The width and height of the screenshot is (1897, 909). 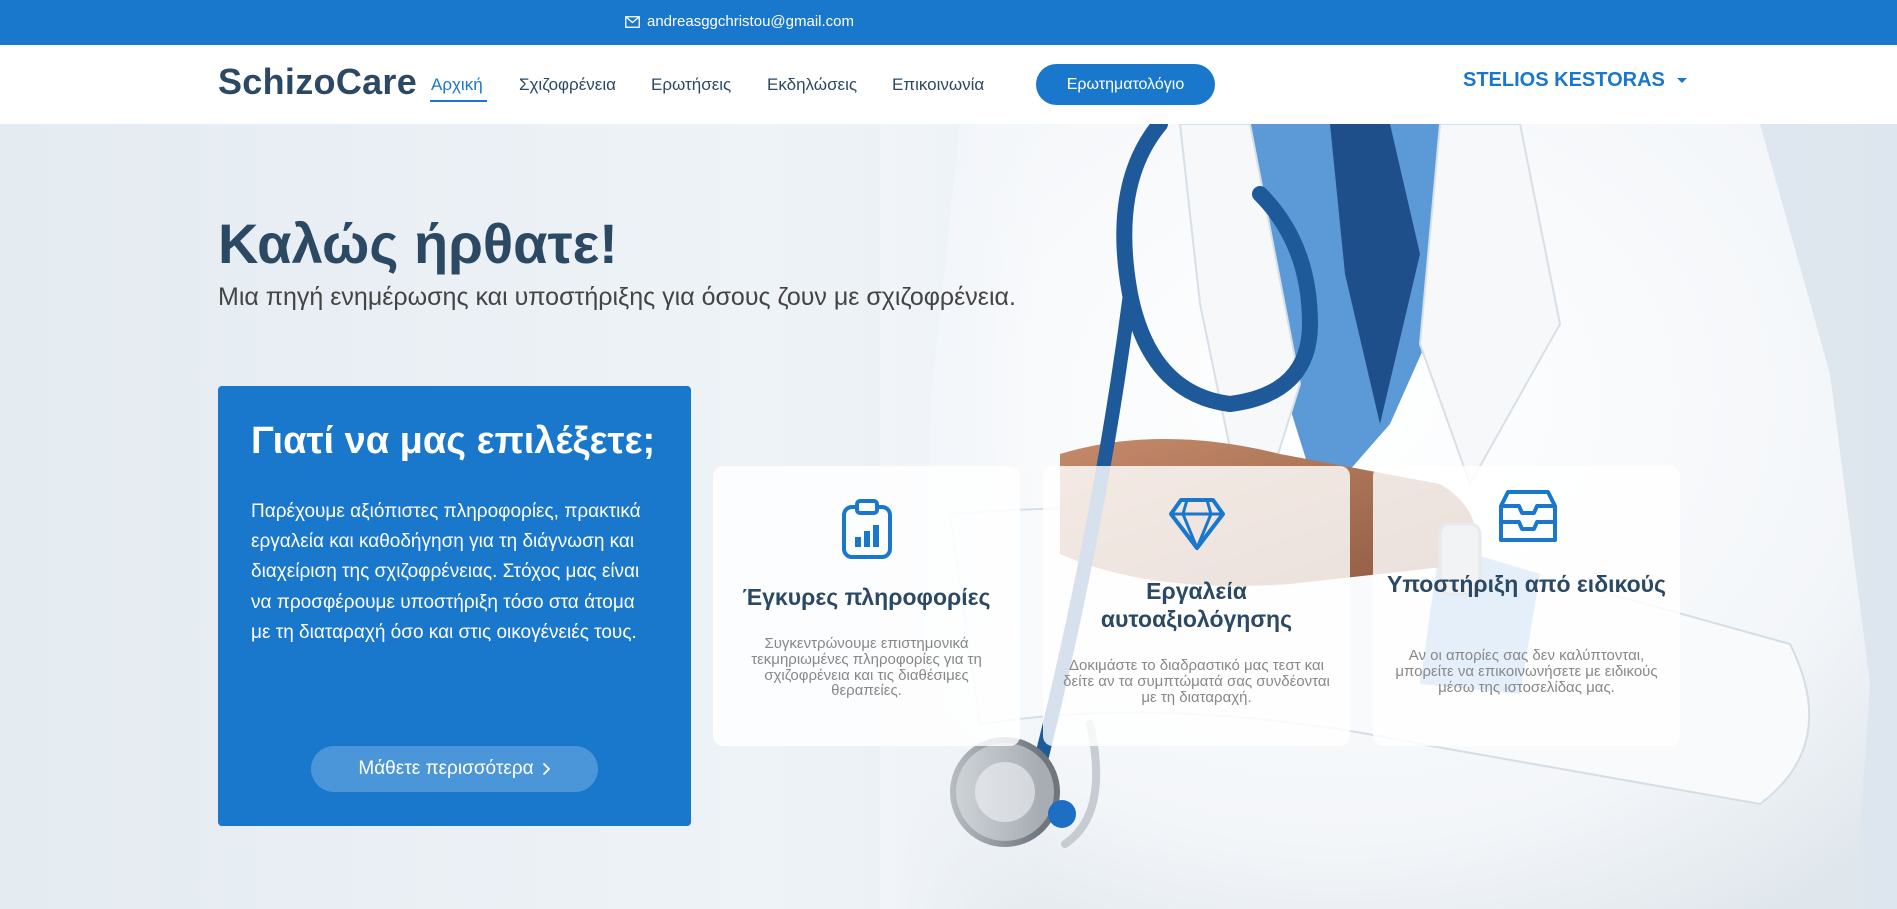 I want to click on card-title: Εργαλεία αυτοαξιολόγησης, so click(x=1196, y=605).